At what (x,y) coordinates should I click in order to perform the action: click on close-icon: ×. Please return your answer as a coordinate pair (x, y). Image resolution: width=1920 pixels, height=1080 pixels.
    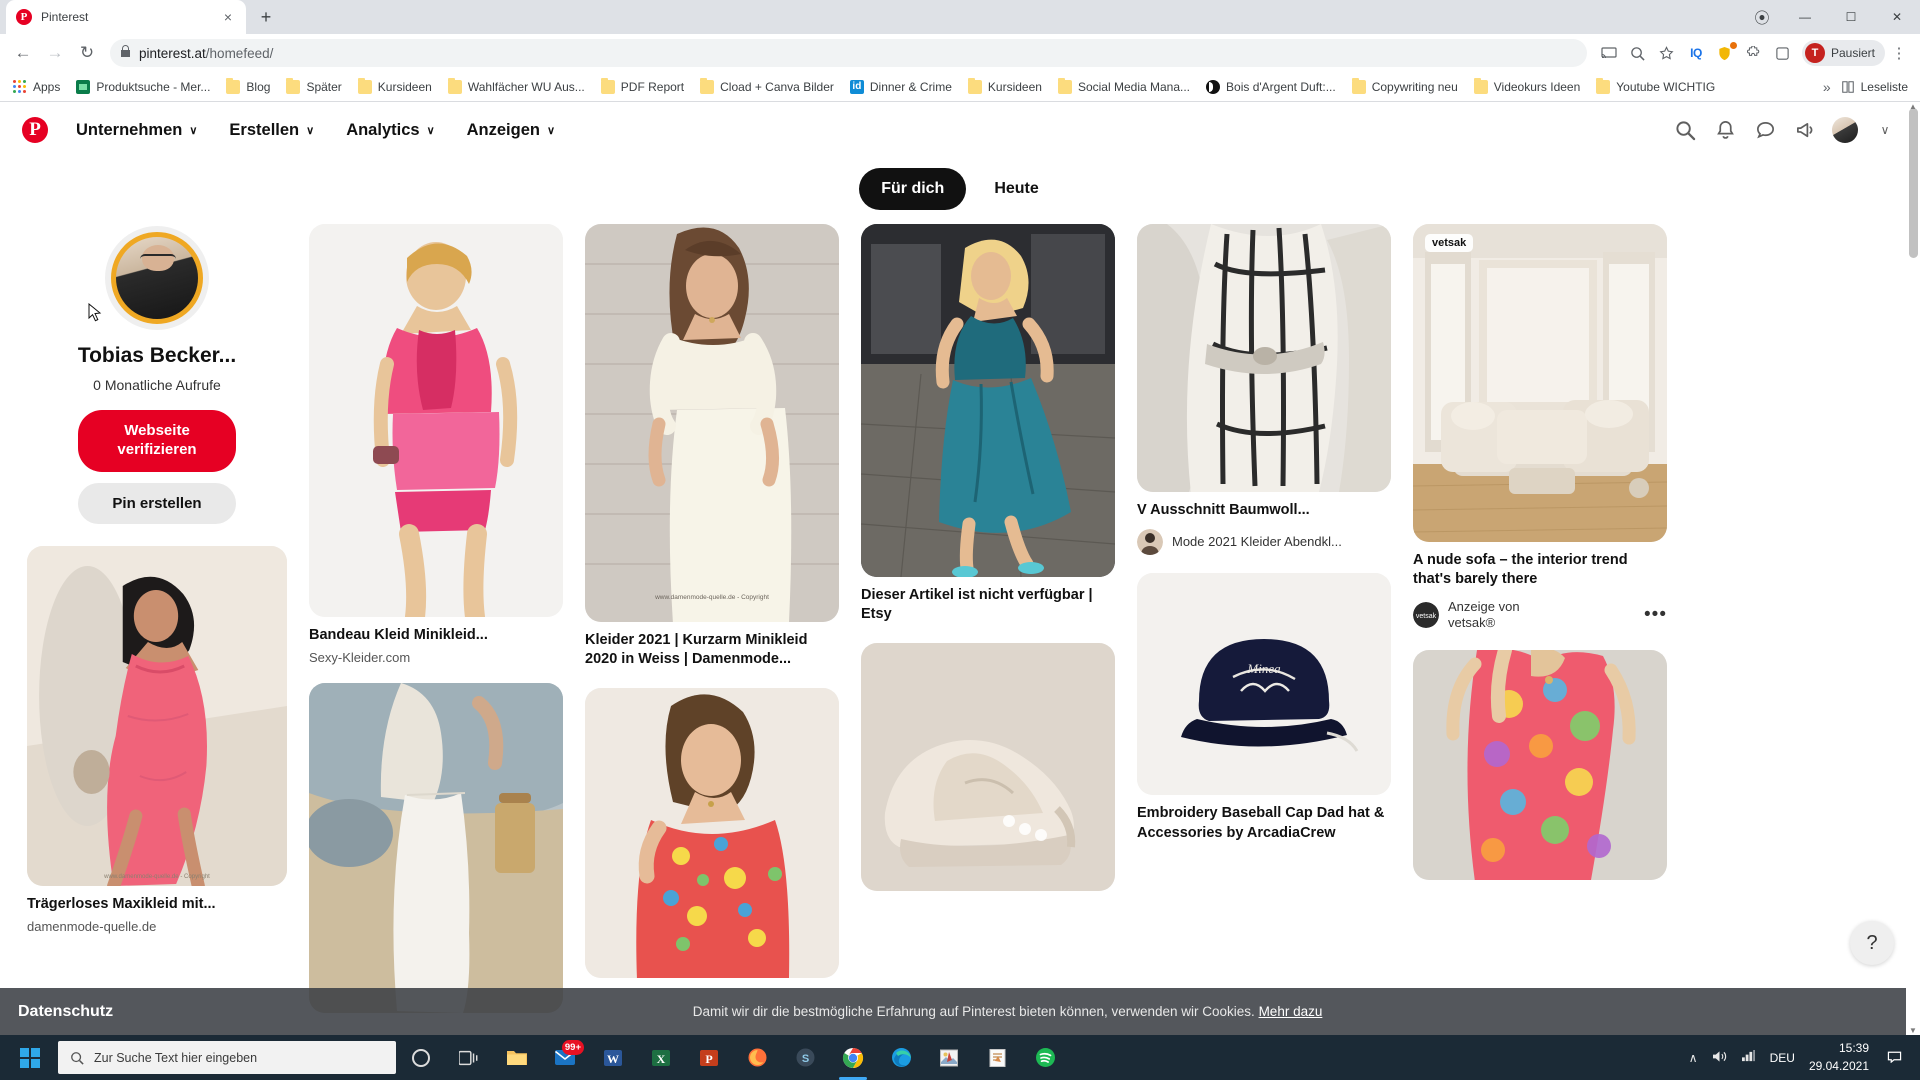
    Looking at the image, I should click on (228, 17).